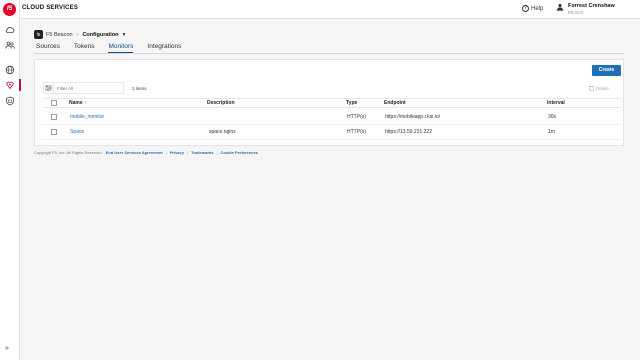 The width and height of the screenshot is (640, 360). Describe the element at coordinates (556, 103) in the screenshot. I see `column-interval: Interval` at that location.